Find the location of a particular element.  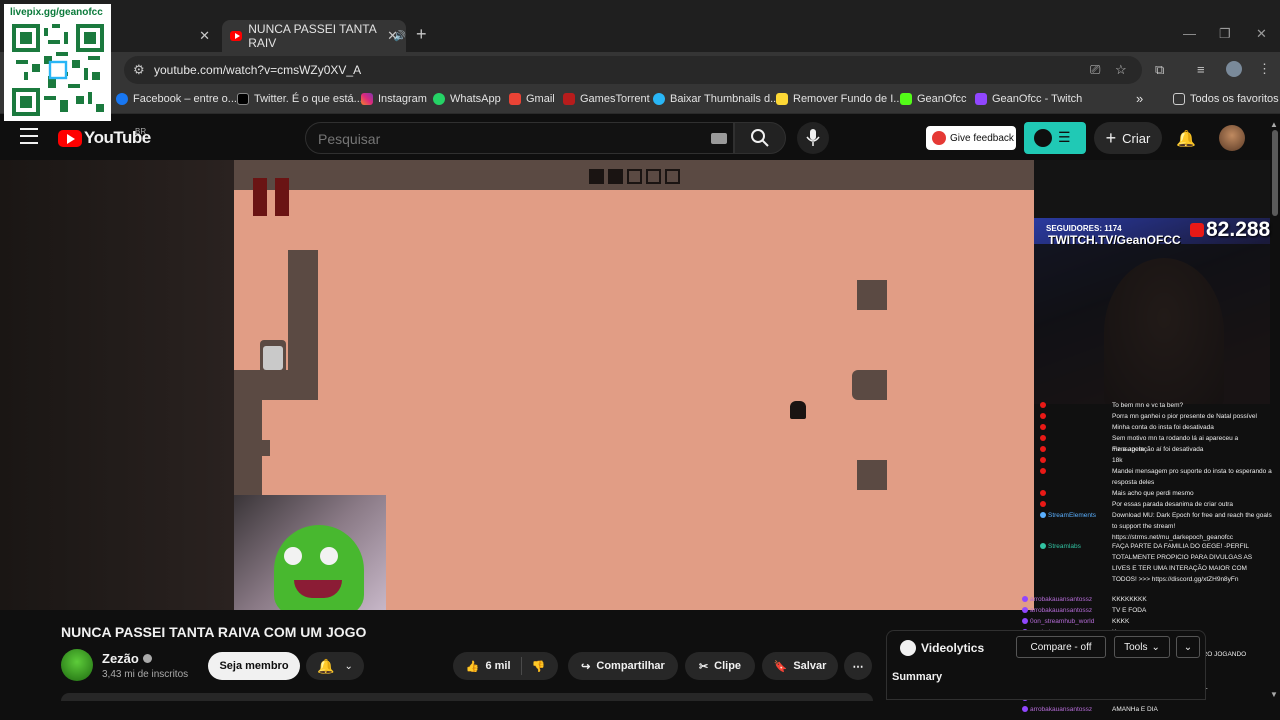

minimize-icon: — is located at coordinates (1189, 33).